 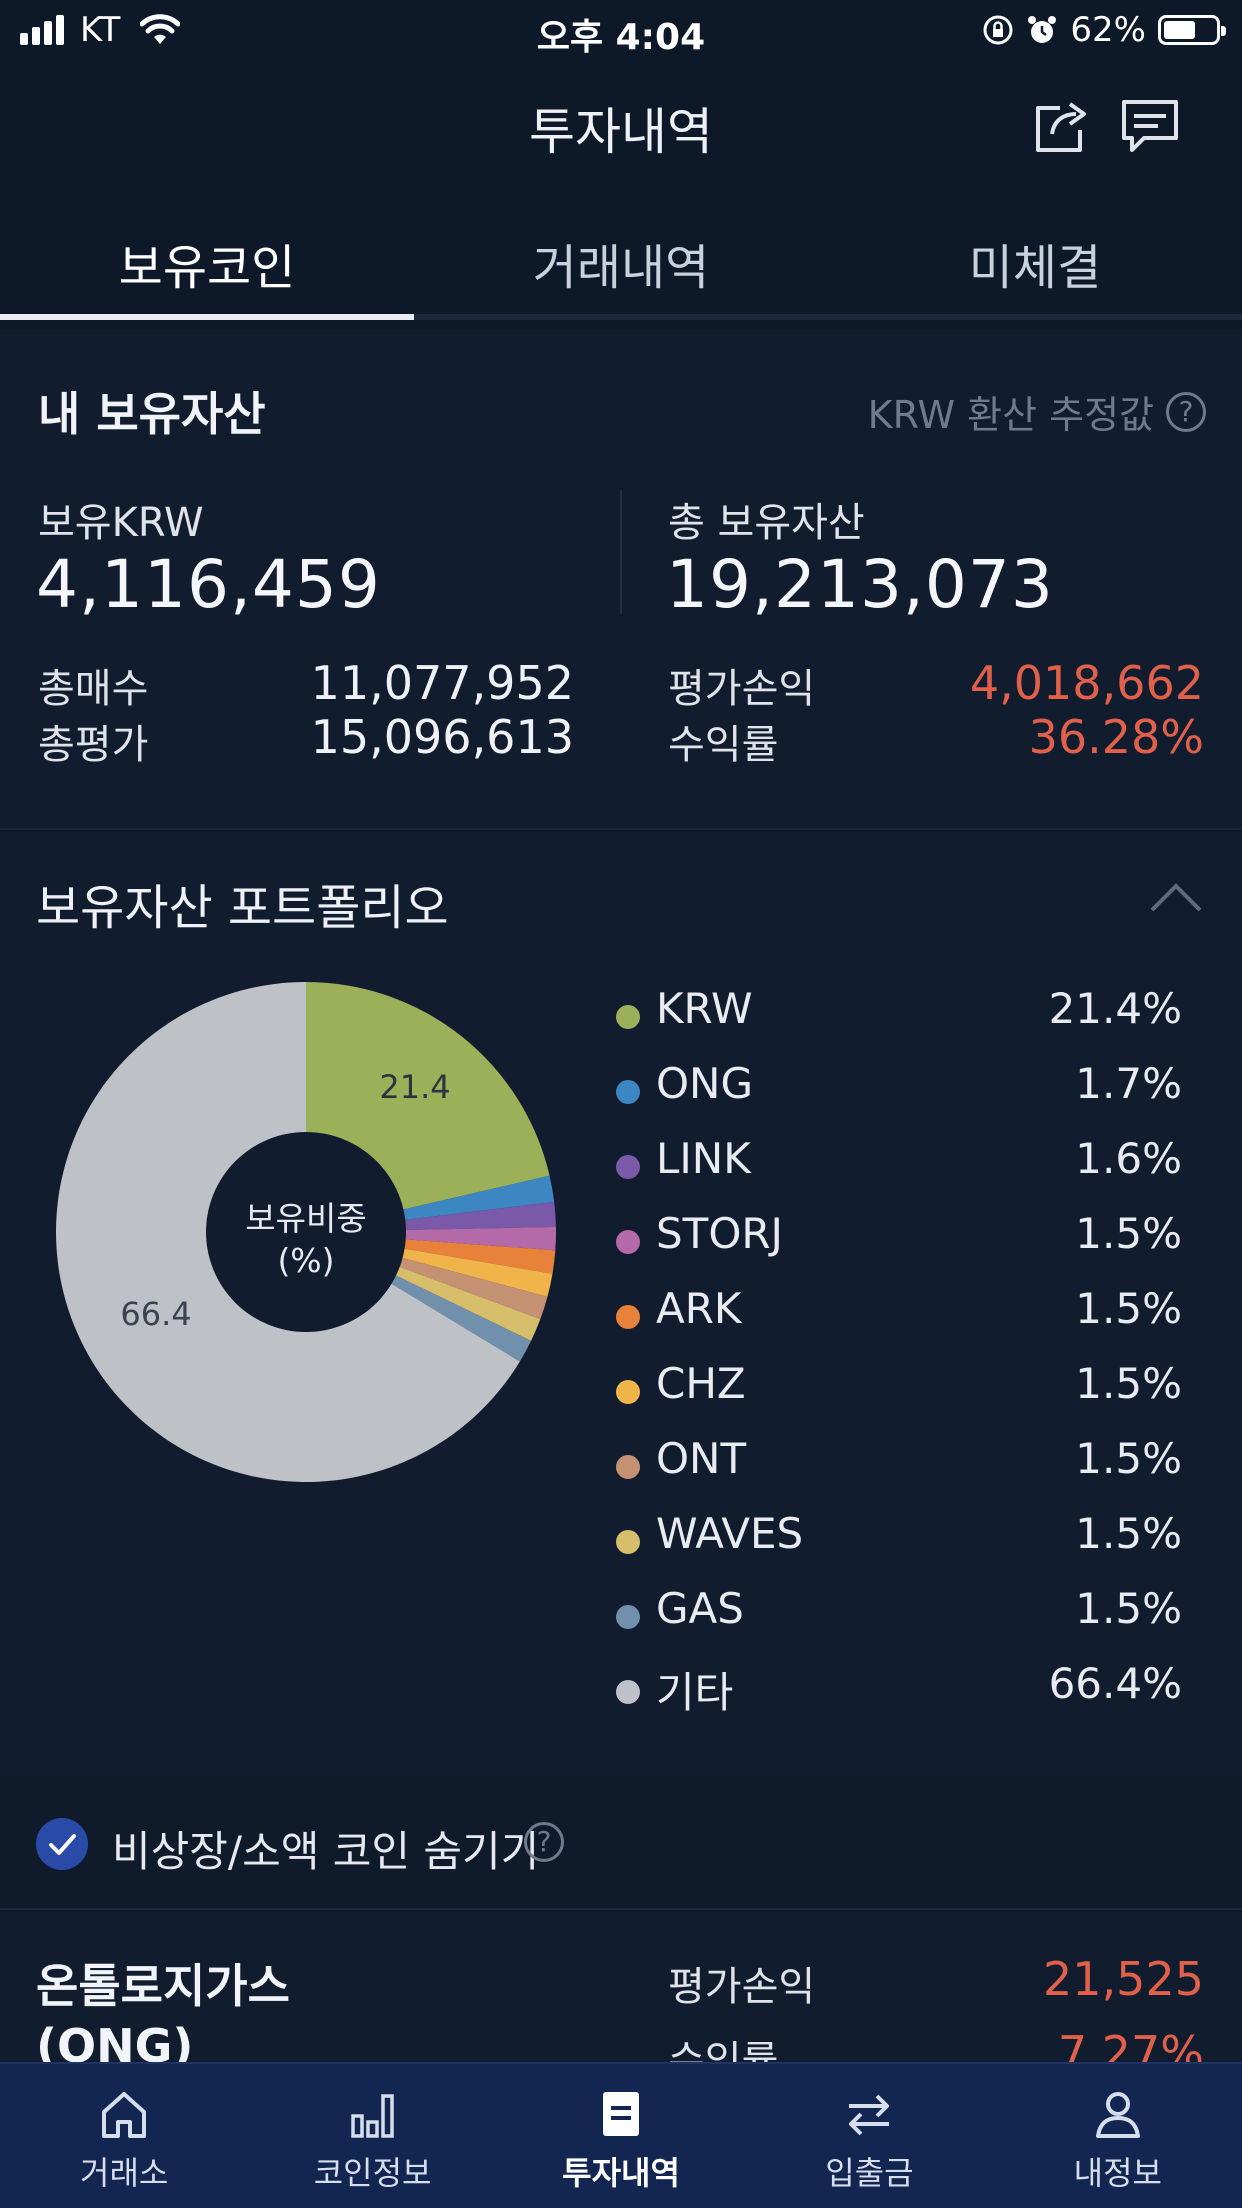 I want to click on nav-investments: 투자내역, so click(x=621, y=2136).